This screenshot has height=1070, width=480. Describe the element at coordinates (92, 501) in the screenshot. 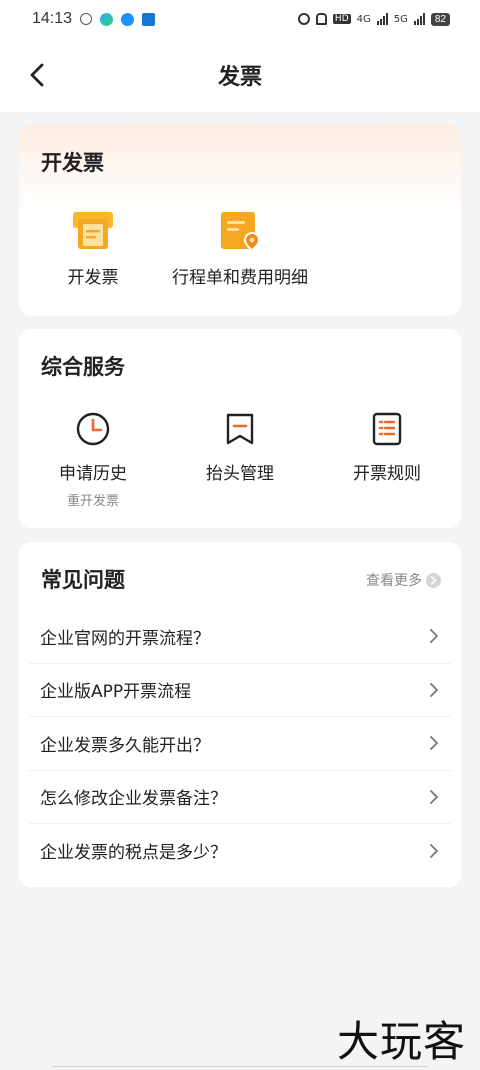

I see `tile-apply-history-sub: 重开发票` at that location.